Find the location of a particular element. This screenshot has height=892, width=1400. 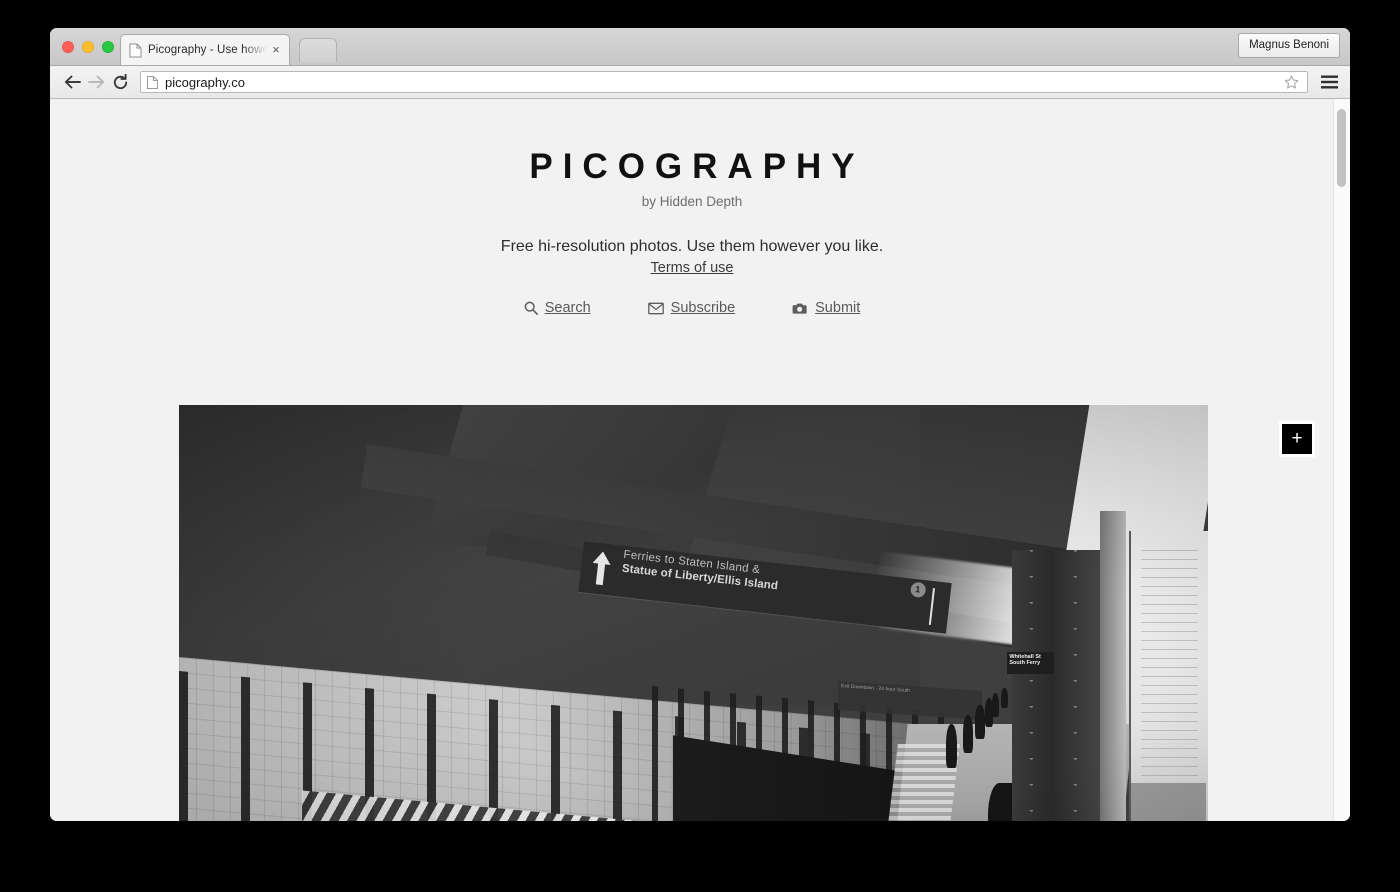

browser-toolbar: picography.co is located at coordinates (700, 82).